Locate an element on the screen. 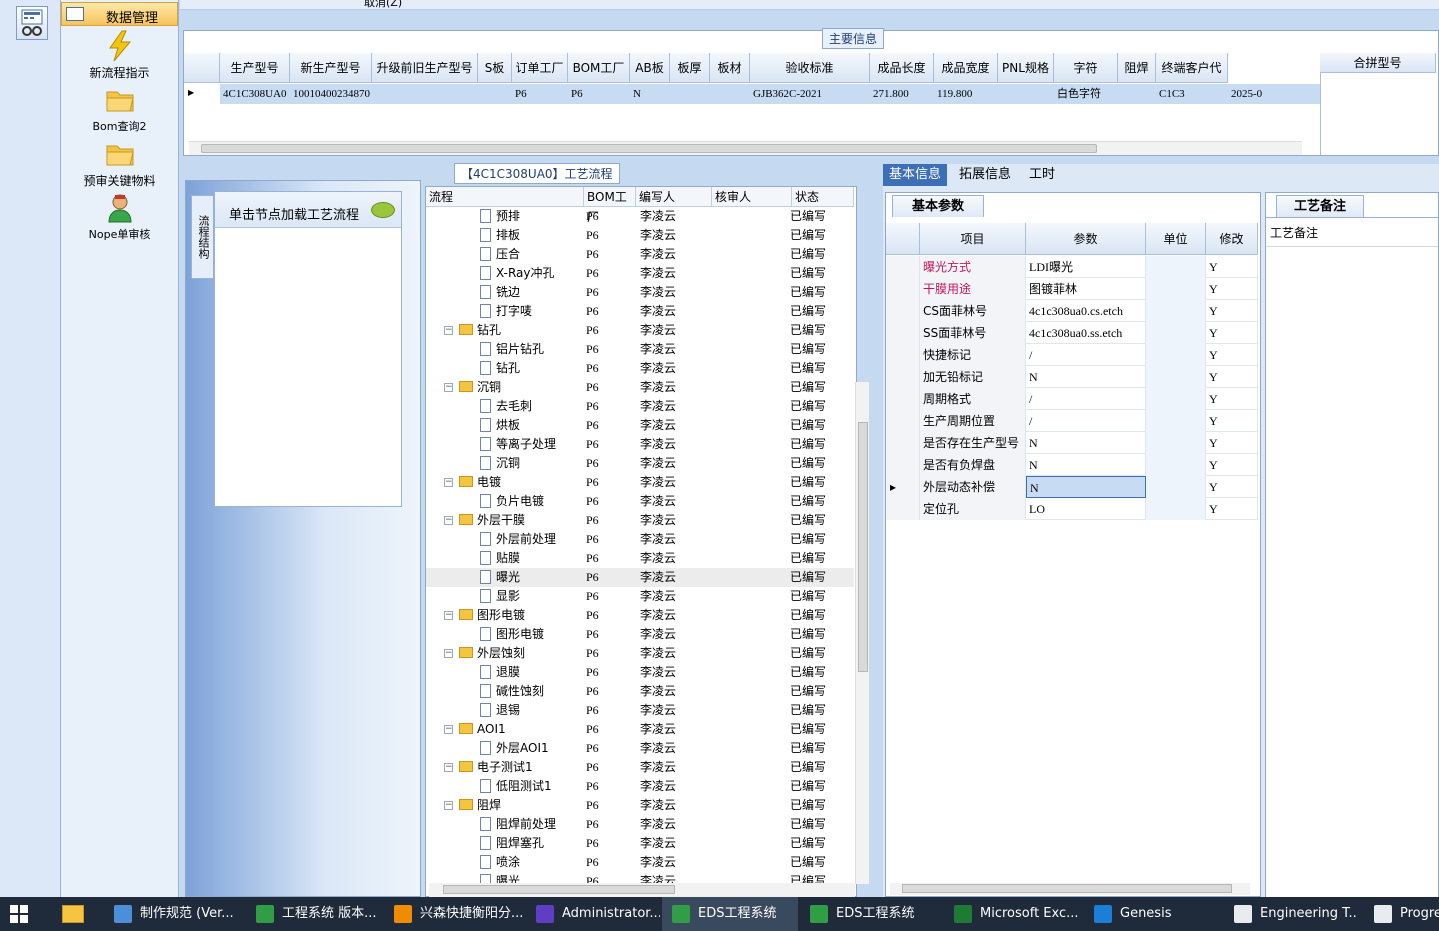  table-cell: C1C3 is located at coordinates (1192, 94).